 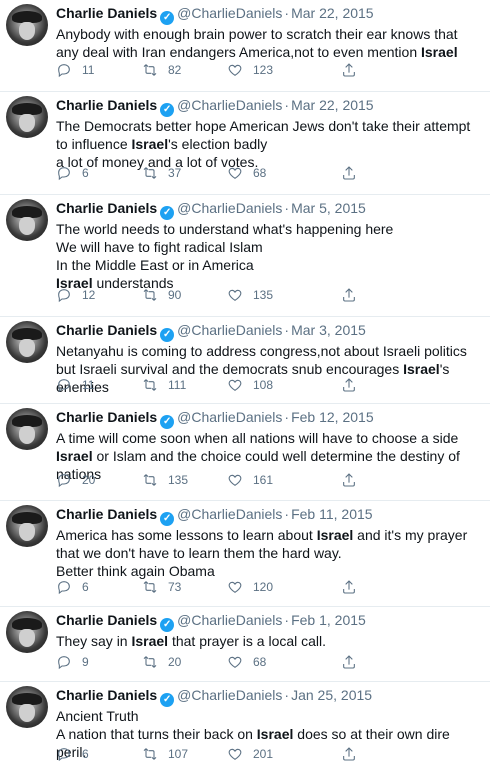 I want to click on tweet-date: Mar 5, 2015, so click(x=328, y=208).